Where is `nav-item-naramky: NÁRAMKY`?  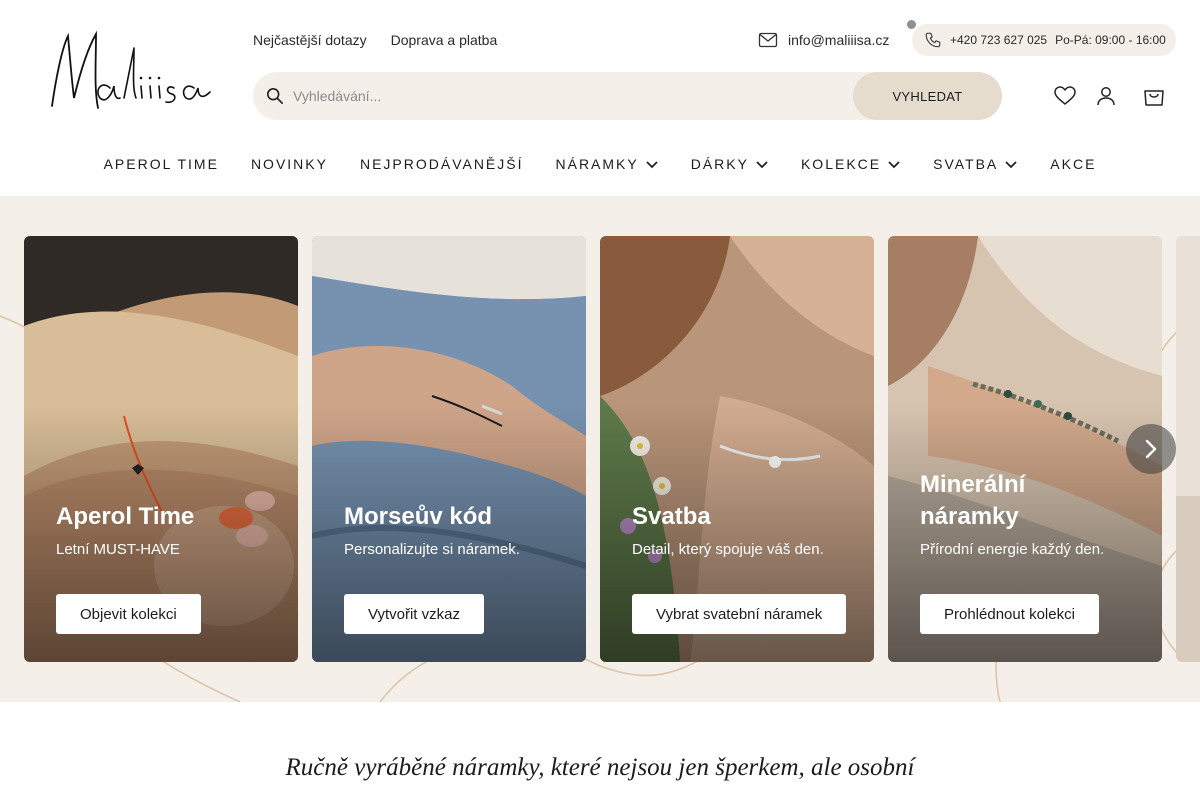
nav-item-naramky: NÁRAMKY is located at coordinates (607, 164).